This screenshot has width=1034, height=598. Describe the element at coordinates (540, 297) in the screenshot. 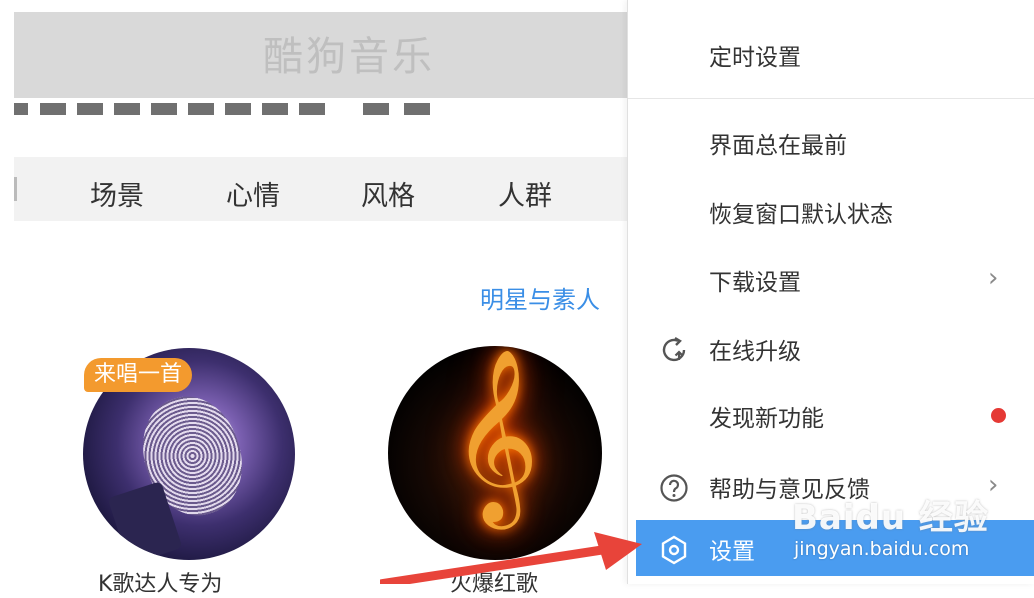

I see `section-link: 明星与素人` at that location.